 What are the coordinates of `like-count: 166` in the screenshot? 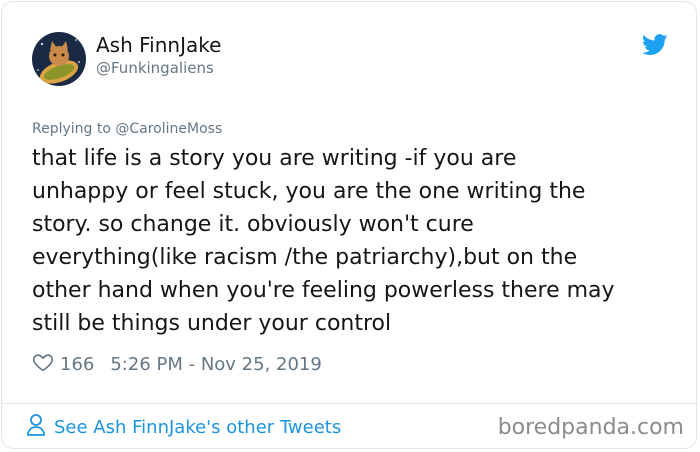 It's located at (77, 364).